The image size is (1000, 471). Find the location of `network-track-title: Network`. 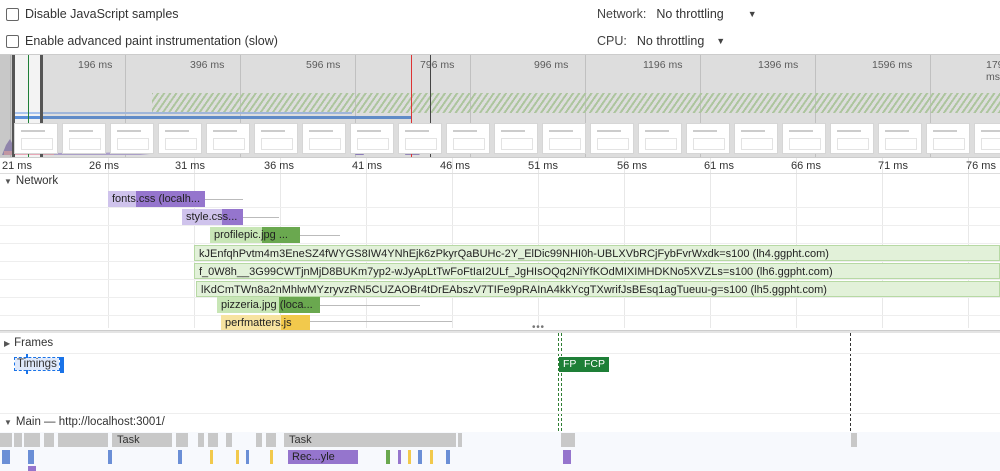

network-track-title: Network is located at coordinates (37, 181).